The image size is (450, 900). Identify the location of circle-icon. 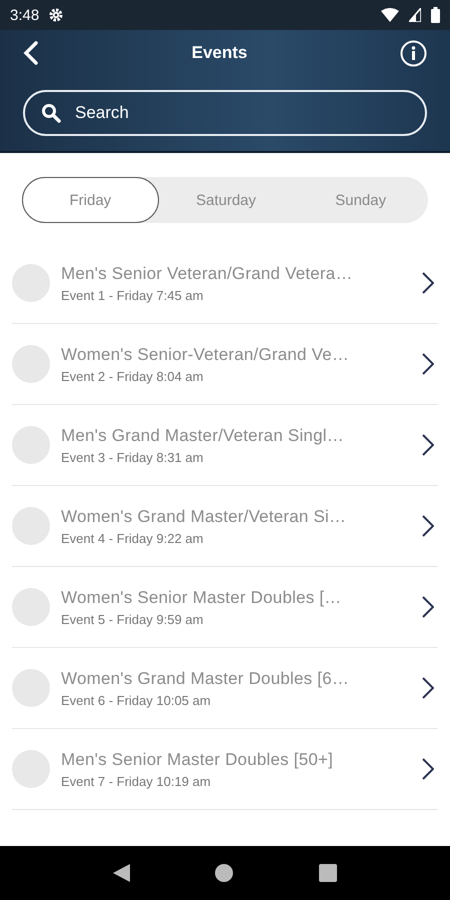
(224, 873).